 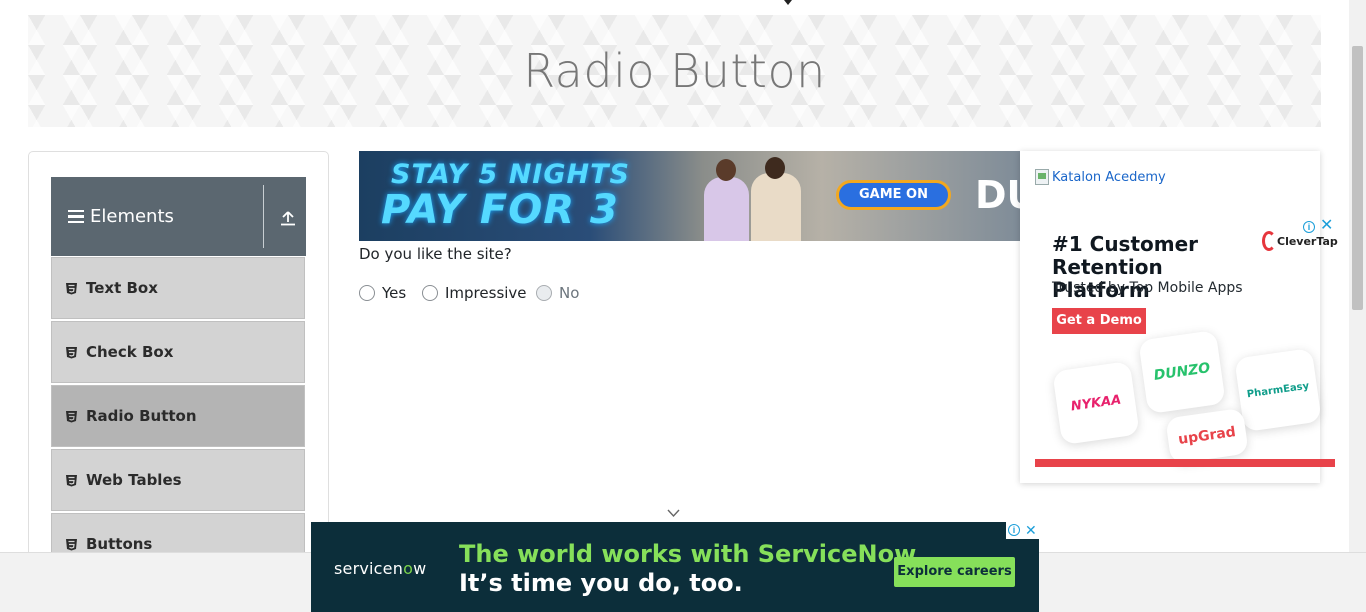 I want to click on top-banner-ad: STAY 5 NIGHTS PAY FOR 3 GAME ON DU, so click(x=689, y=196).